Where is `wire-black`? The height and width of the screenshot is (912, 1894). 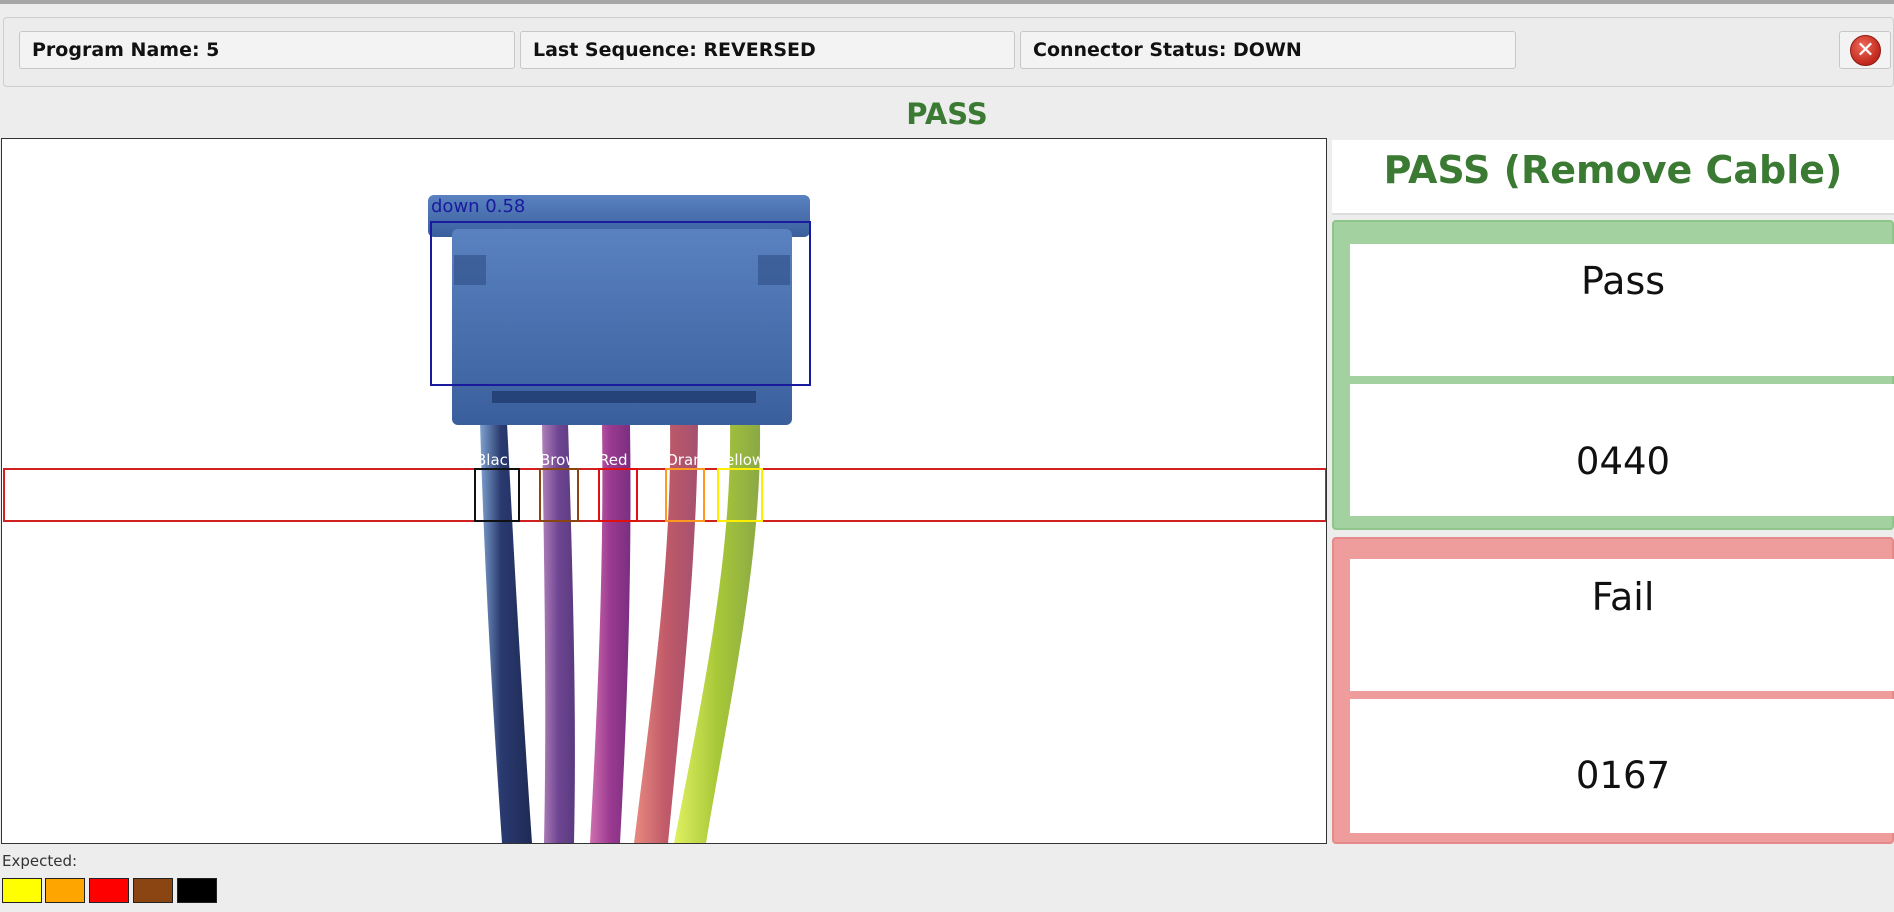
wire-black is located at coordinates (506, 633).